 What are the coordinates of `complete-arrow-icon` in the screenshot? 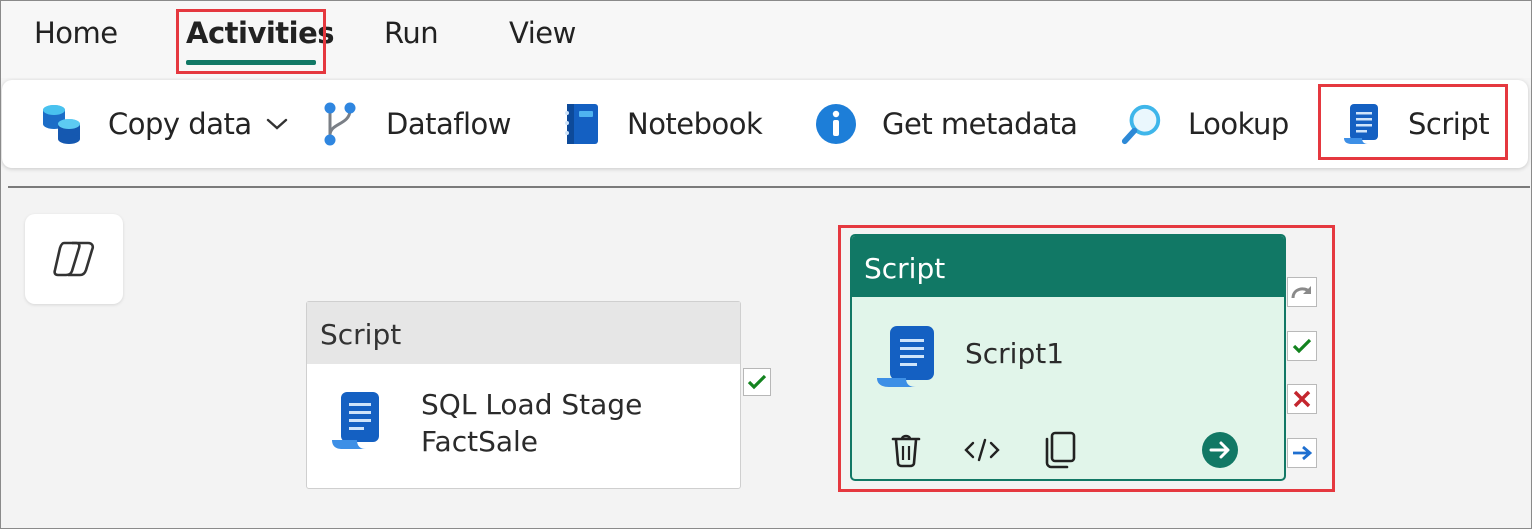 It's located at (1302, 453).